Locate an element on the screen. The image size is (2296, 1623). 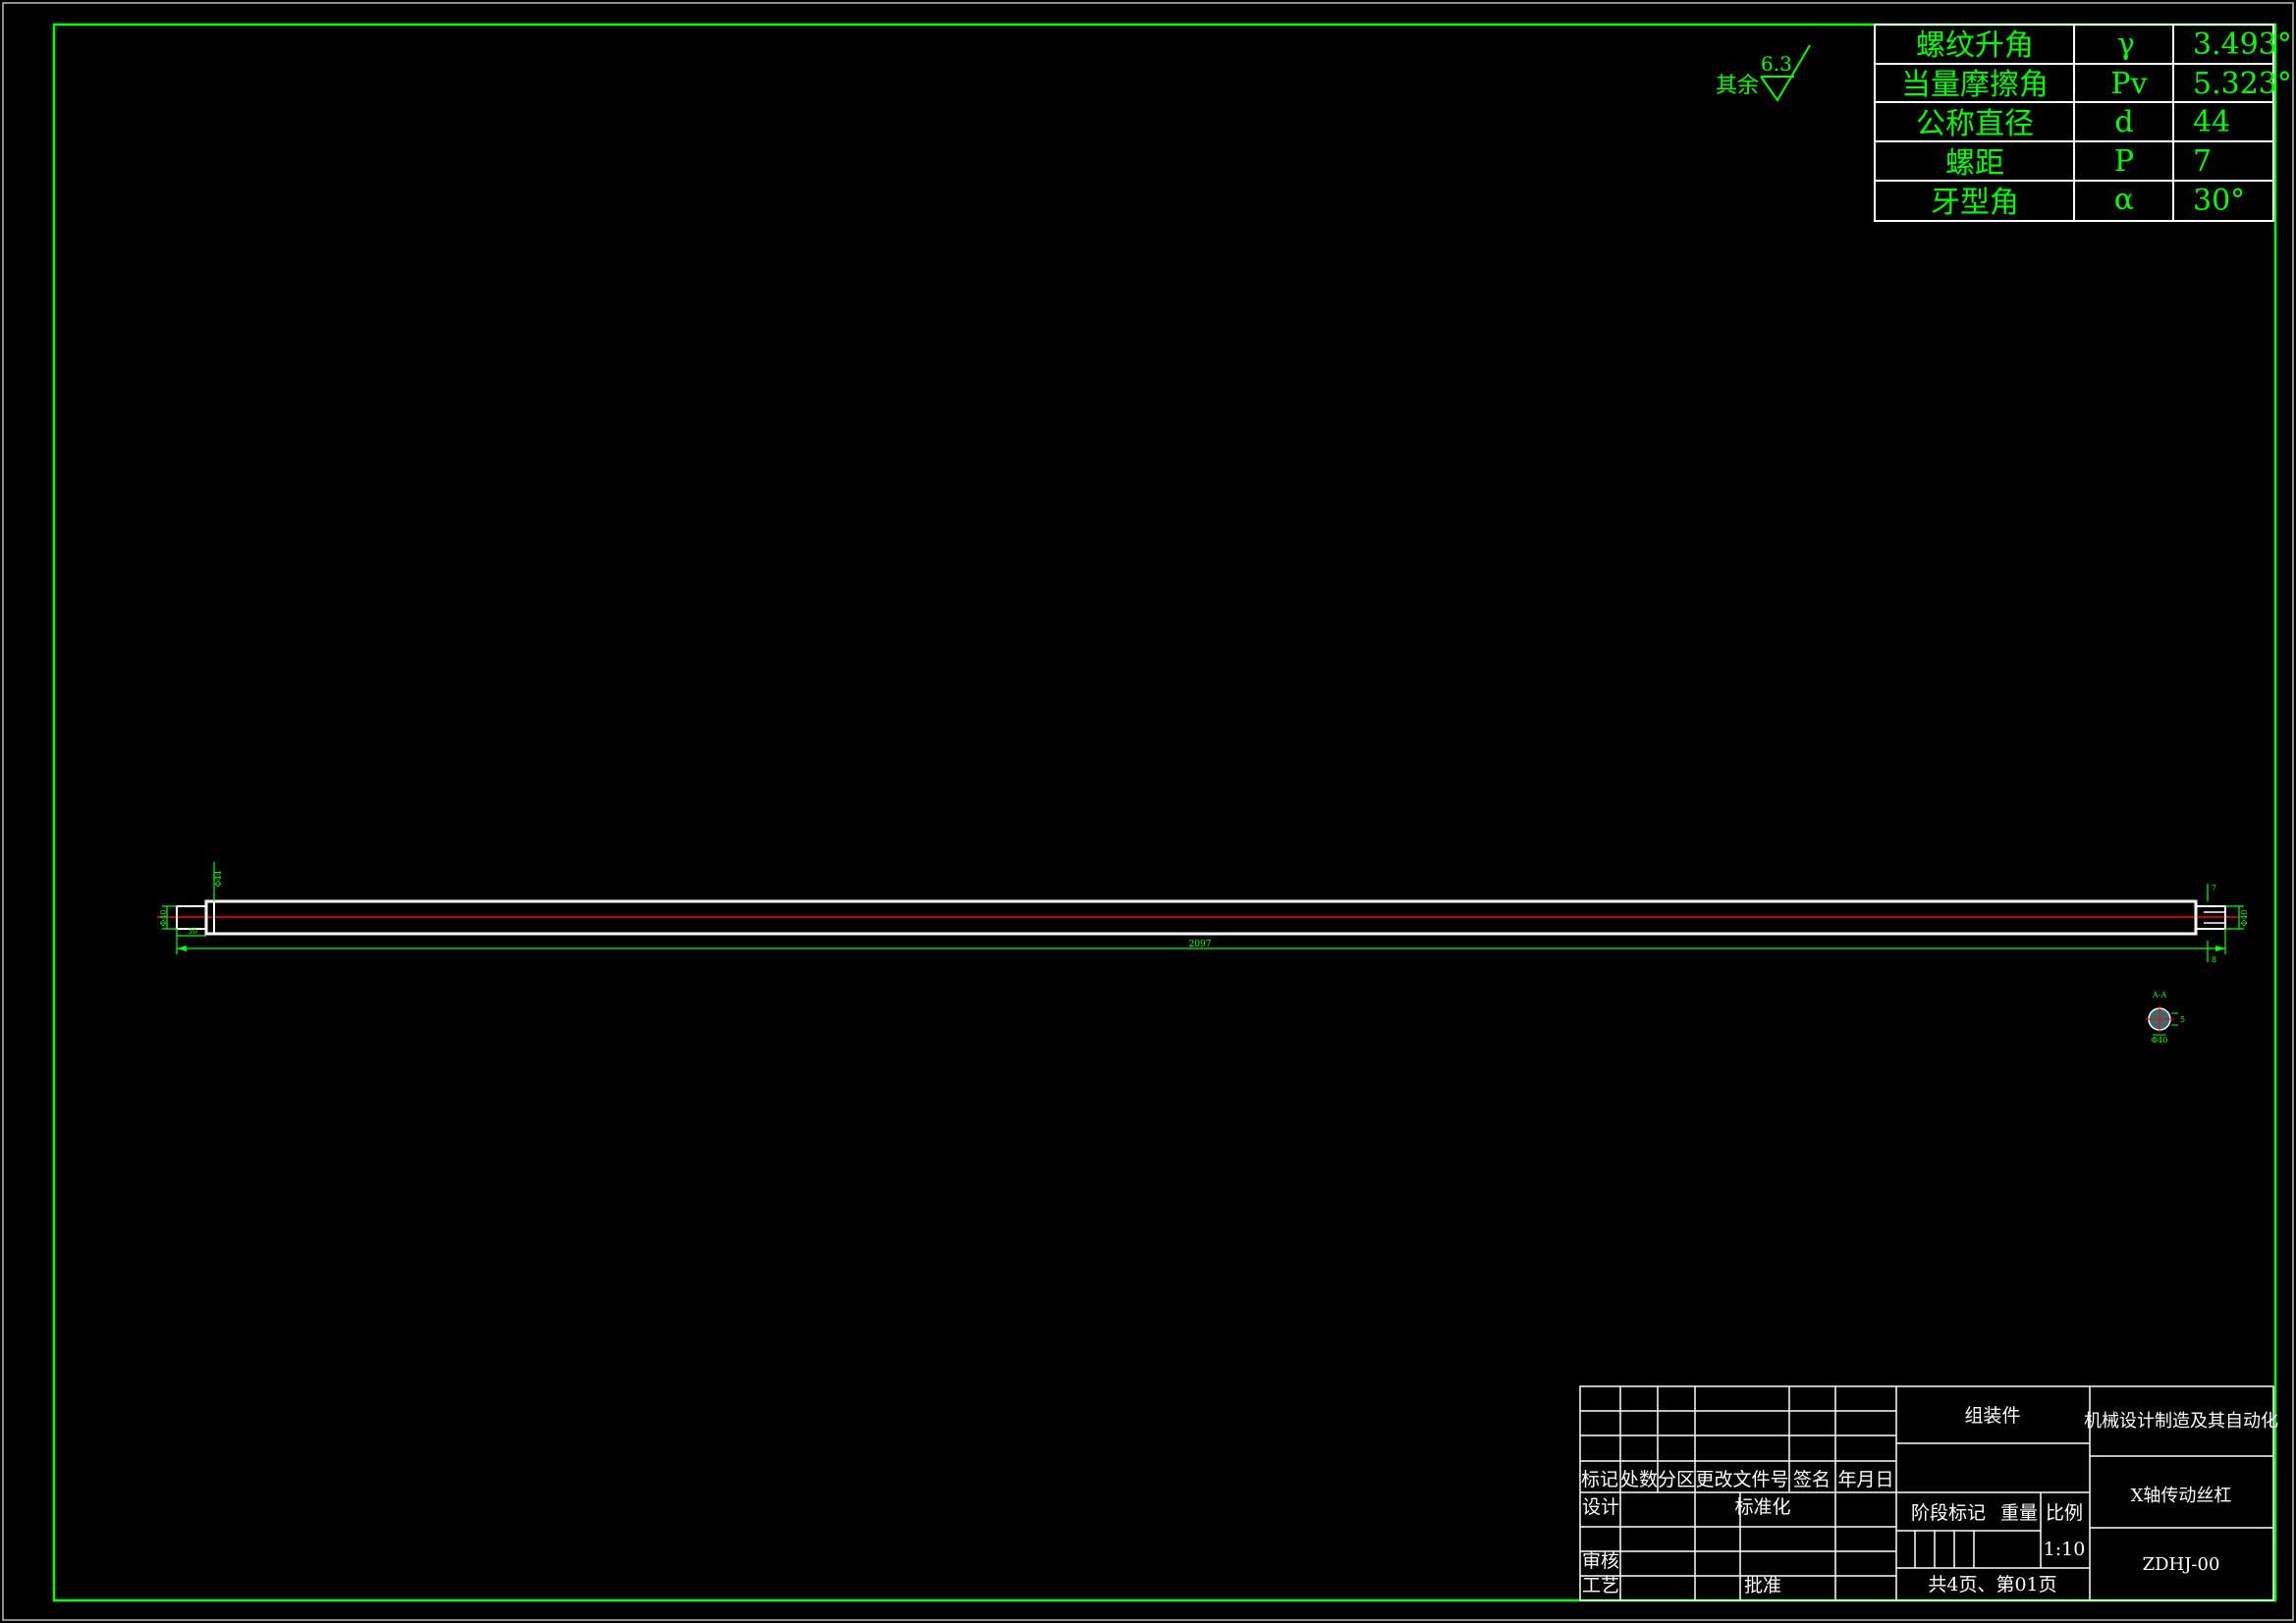
roughness-label: 其余 is located at coordinates (1737, 86).